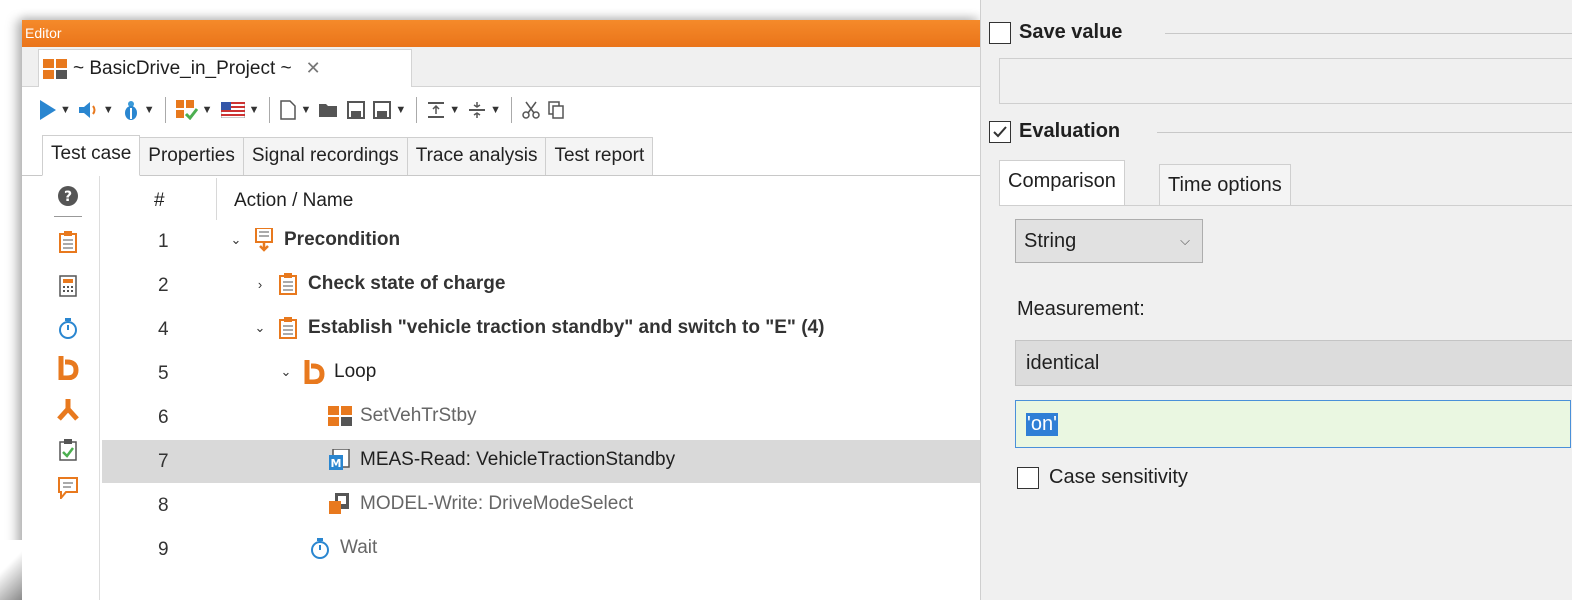 The width and height of the screenshot is (1572, 600). What do you see at coordinates (327, 372) in the screenshot?
I see `tree-node: ⌄ Loop` at bounding box center [327, 372].